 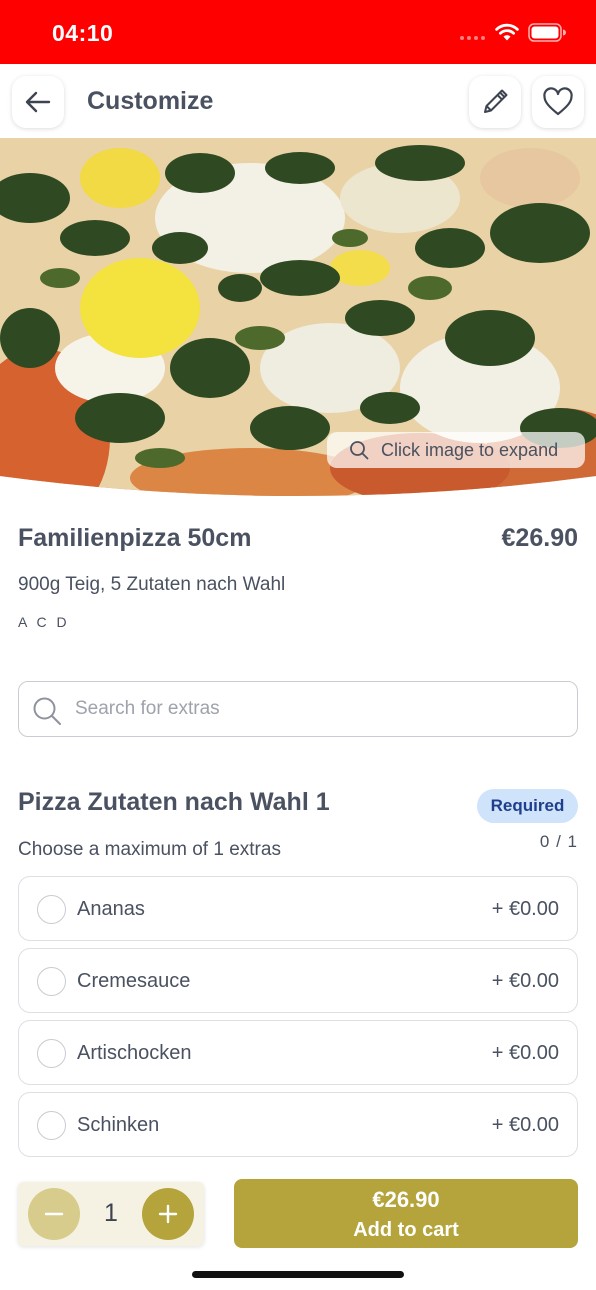 What do you see at coordinates (406, 1213) in the screenshot?
I see `add-to-cart-button: €26.90 Add to cart` at bounding box center [406, 1213].